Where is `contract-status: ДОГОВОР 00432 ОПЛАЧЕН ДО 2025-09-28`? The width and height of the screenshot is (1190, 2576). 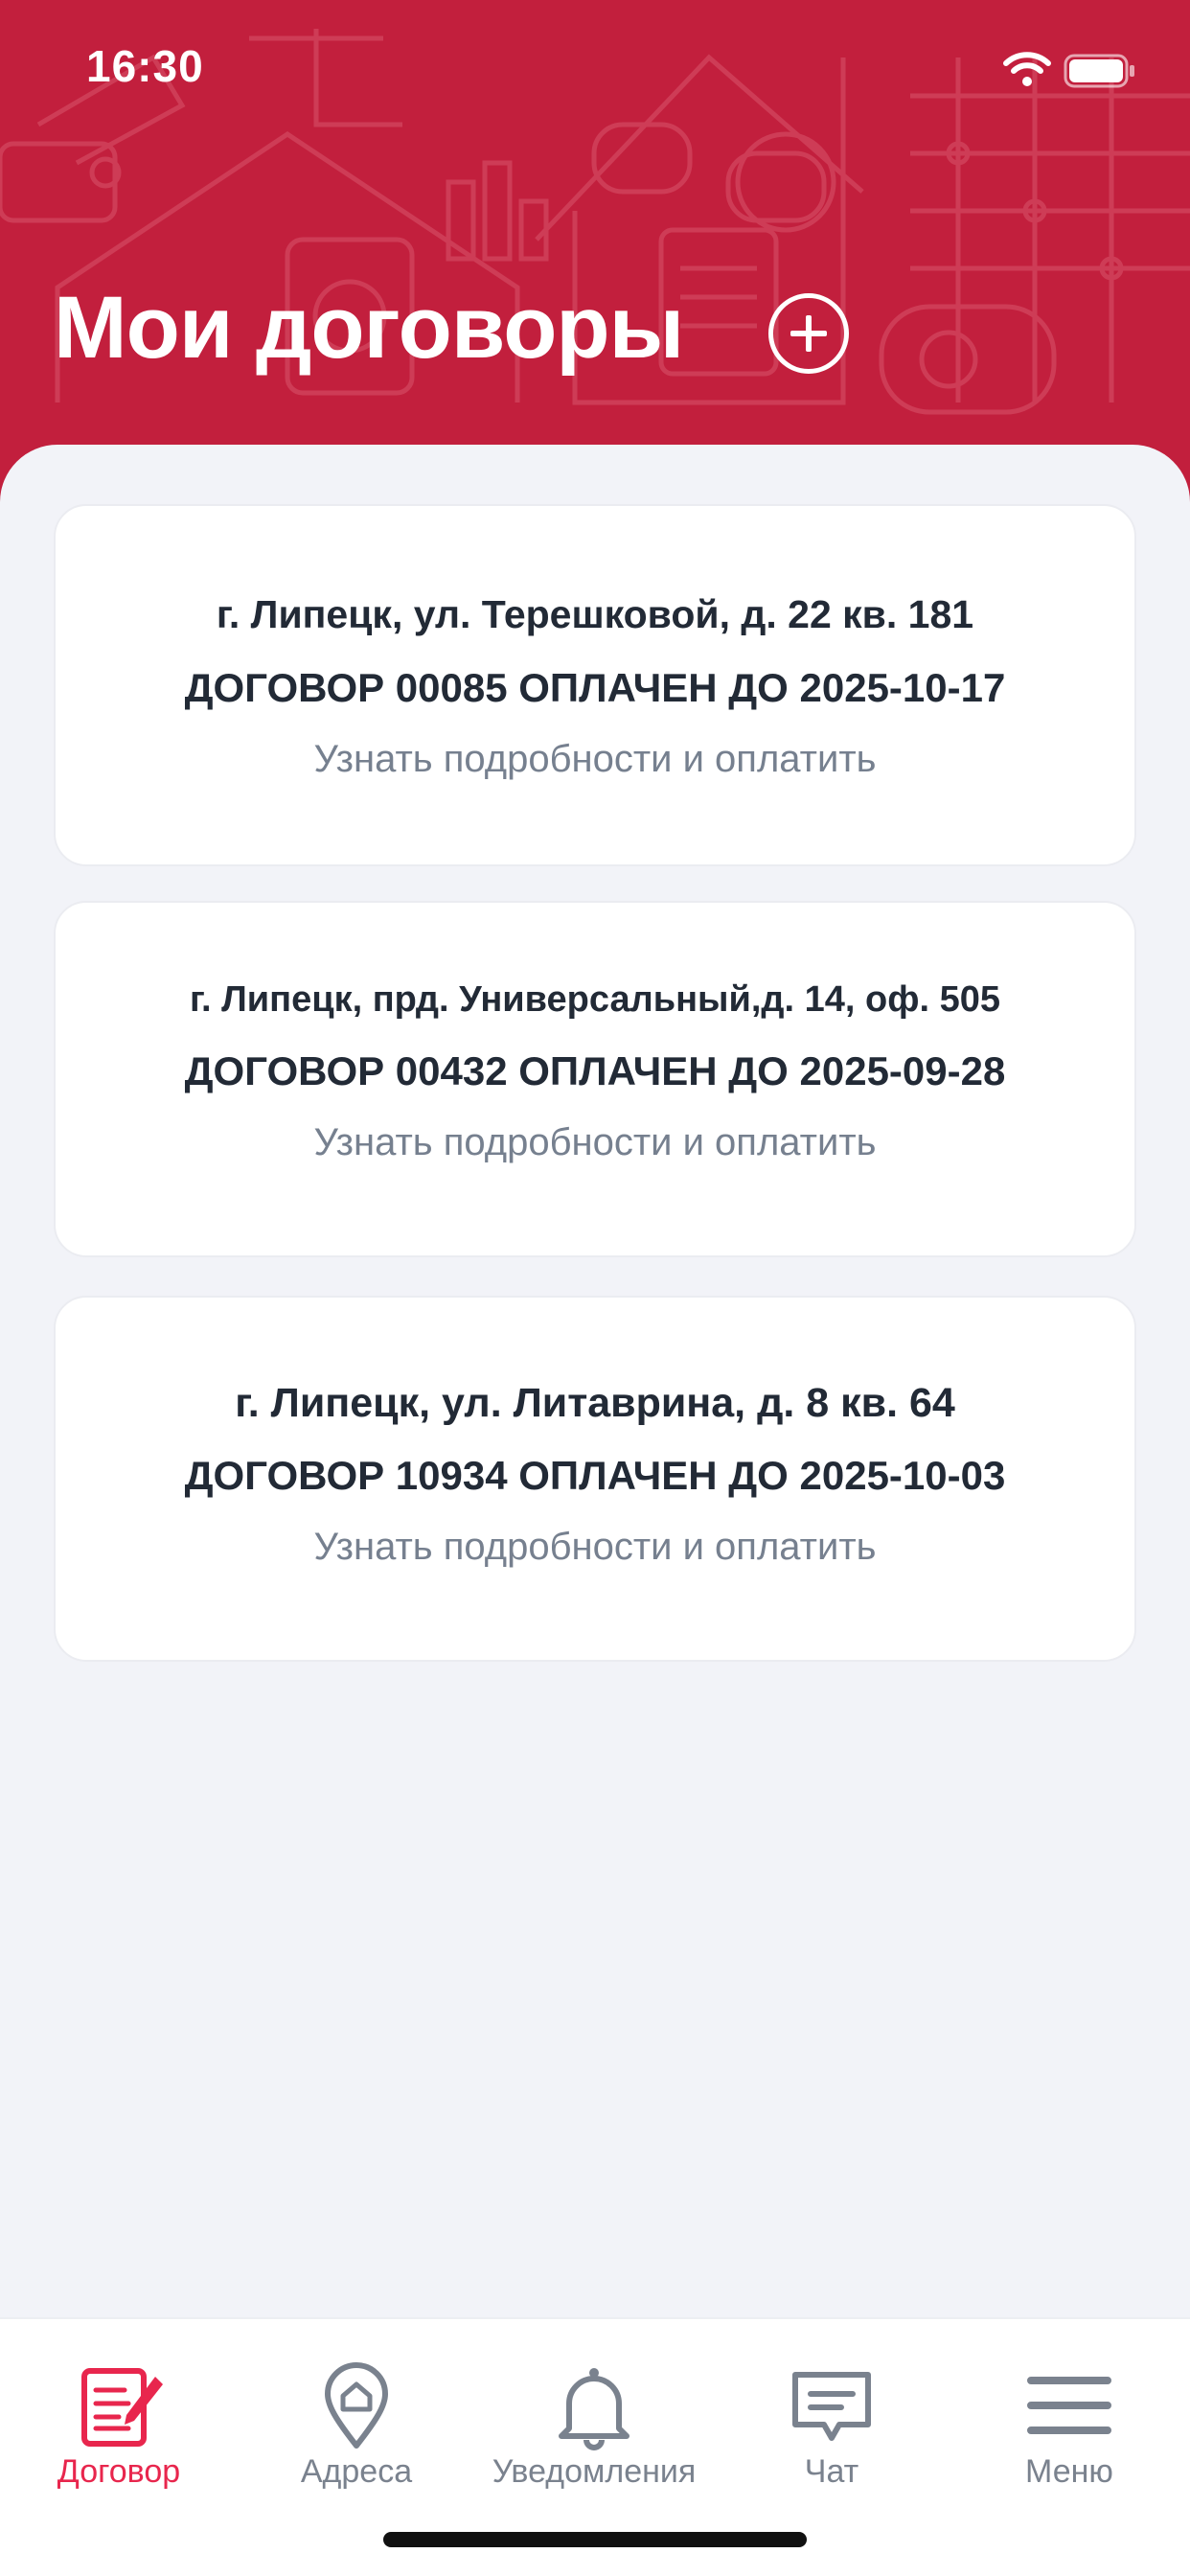
contract-status: ДОГОВОР 00432 ОПЛАЧЕН ДО 2025-09-28 is located at coordinates (595, 1070).